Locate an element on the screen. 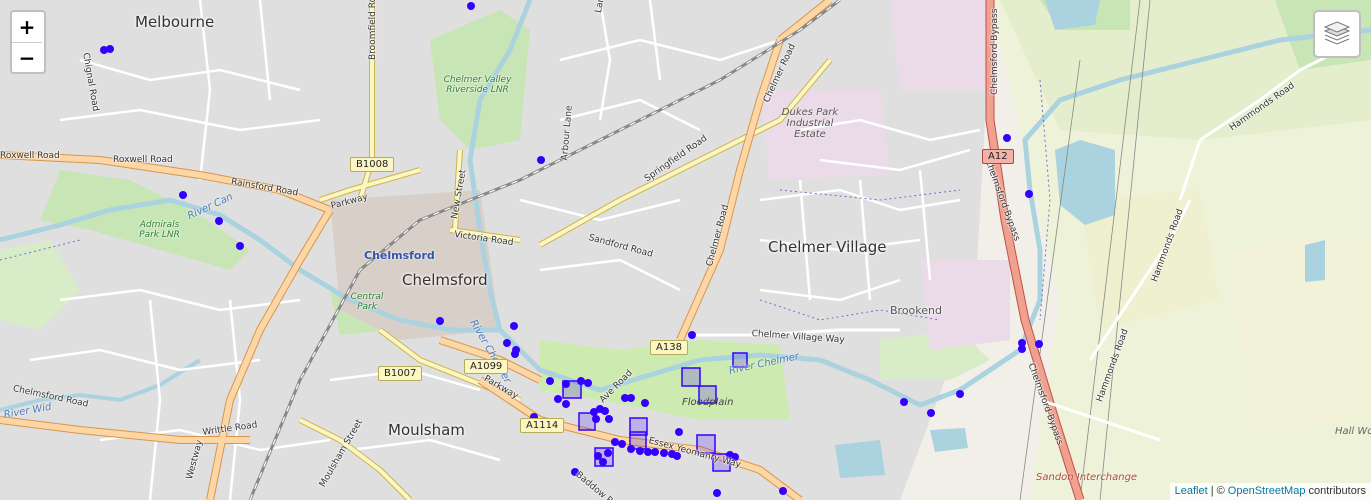  osm-link: OpenStreetMap is located at coordinates (1267, 491).